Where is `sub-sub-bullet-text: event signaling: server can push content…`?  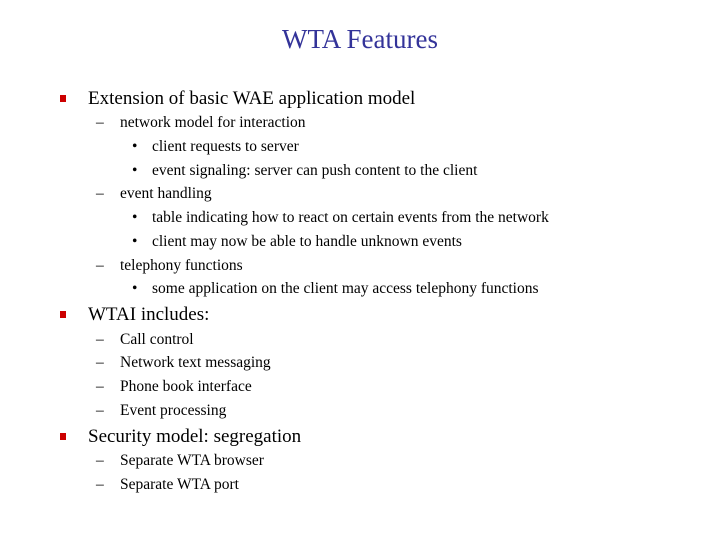 sub-sub-bullet-text: event signaling: server can push content… is located at coordinates (315, 170).